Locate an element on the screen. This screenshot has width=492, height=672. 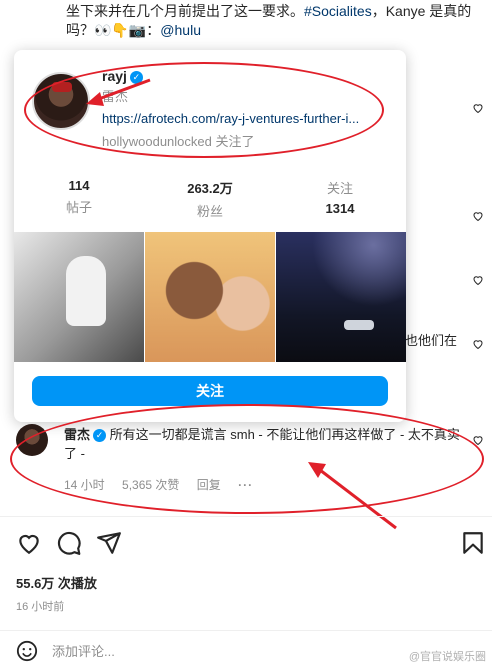
watermark: @官官说娱乐圈 is located at coordinates (447, 657).